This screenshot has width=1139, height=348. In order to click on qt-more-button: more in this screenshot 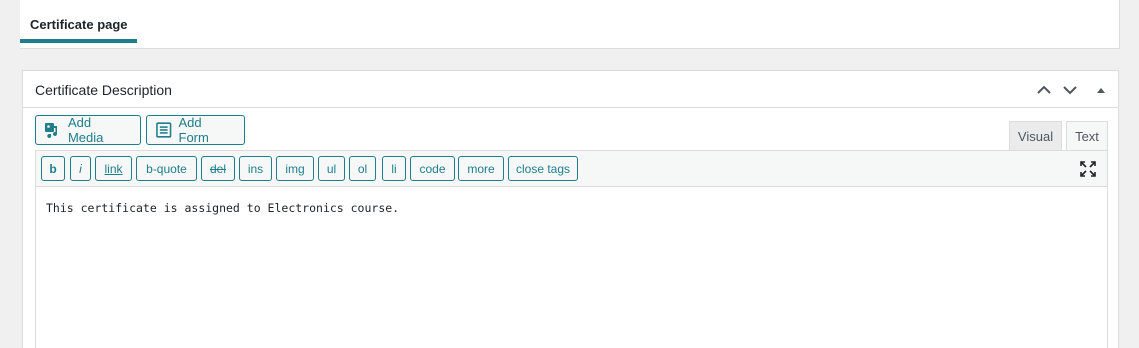, I will do `click(481, 168)`.